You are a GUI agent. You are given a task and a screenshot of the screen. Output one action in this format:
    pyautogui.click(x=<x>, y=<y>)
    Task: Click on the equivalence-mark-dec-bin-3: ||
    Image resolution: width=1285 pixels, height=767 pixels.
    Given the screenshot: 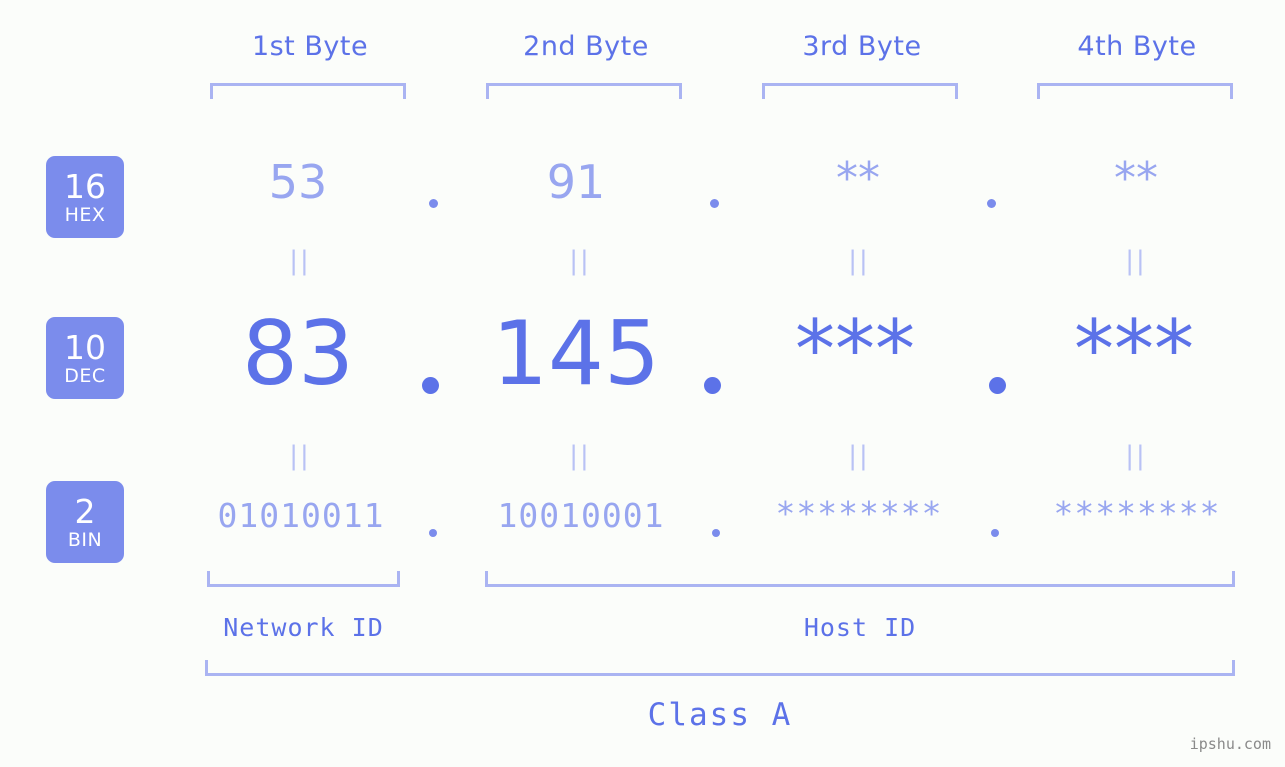 What is the action you would take?
    pyautogui.click(x=859, y=456)
    